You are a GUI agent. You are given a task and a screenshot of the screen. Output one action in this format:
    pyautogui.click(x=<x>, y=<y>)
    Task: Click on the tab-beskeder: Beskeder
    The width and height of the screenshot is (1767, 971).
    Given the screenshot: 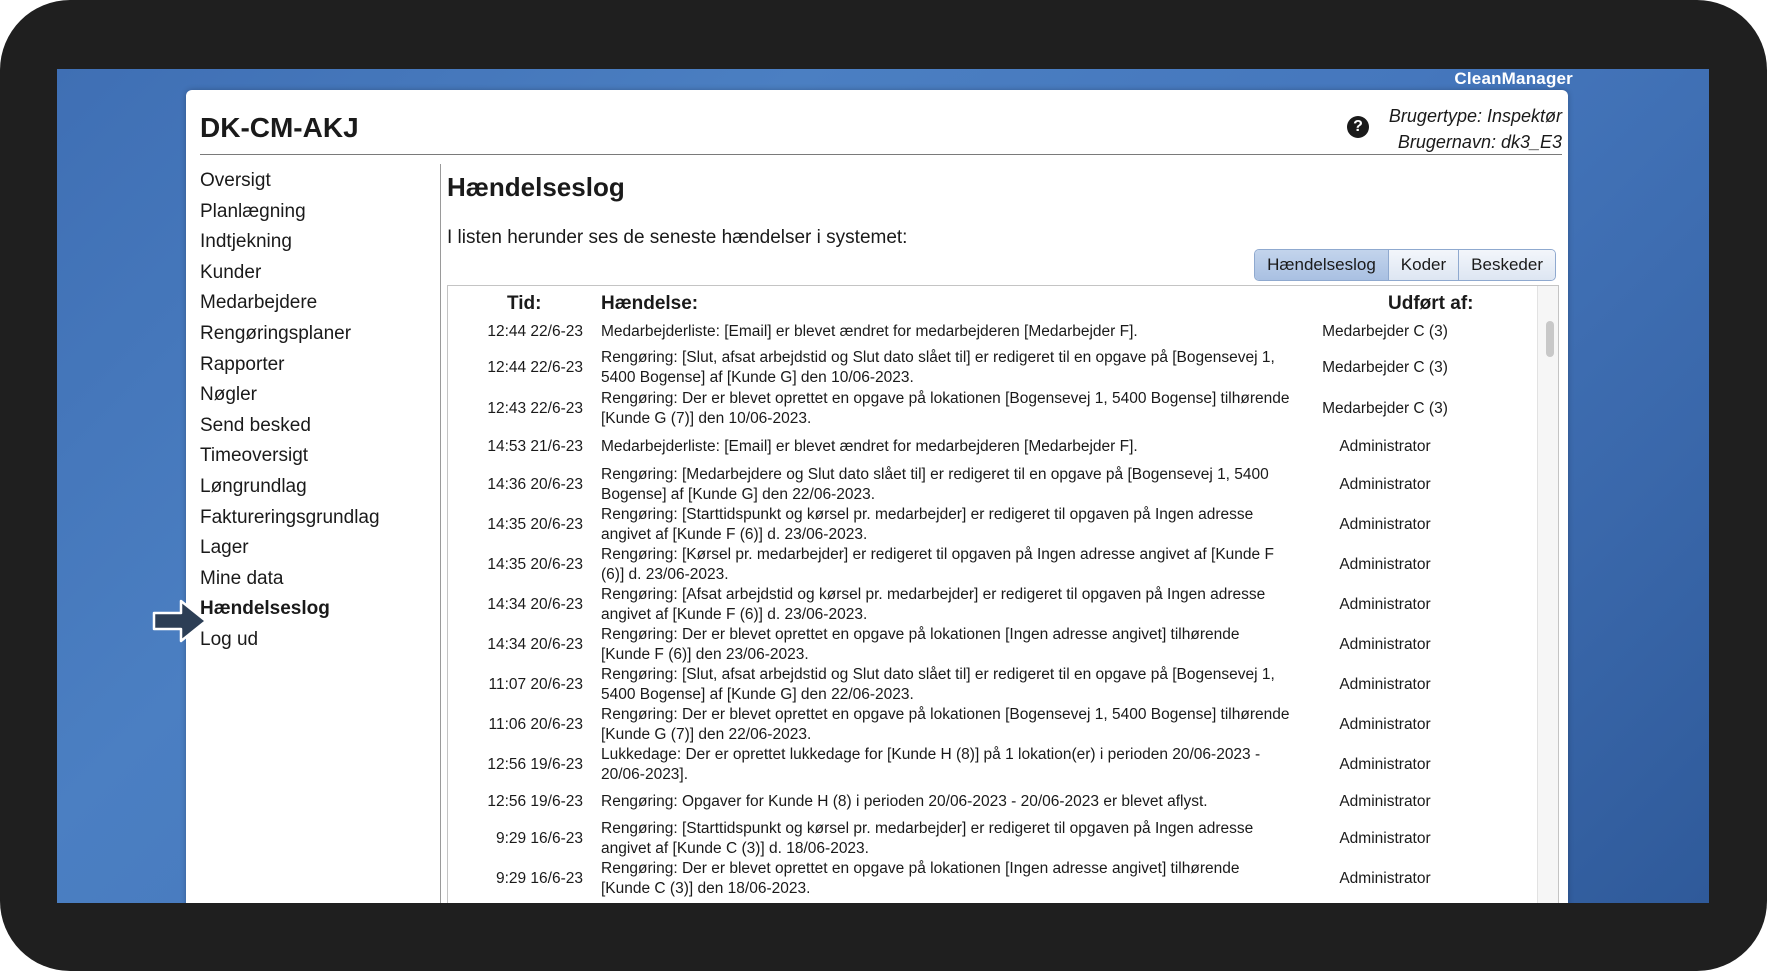 What is the action you would take?
    pyautogui.click(x=1506, y=265)
    